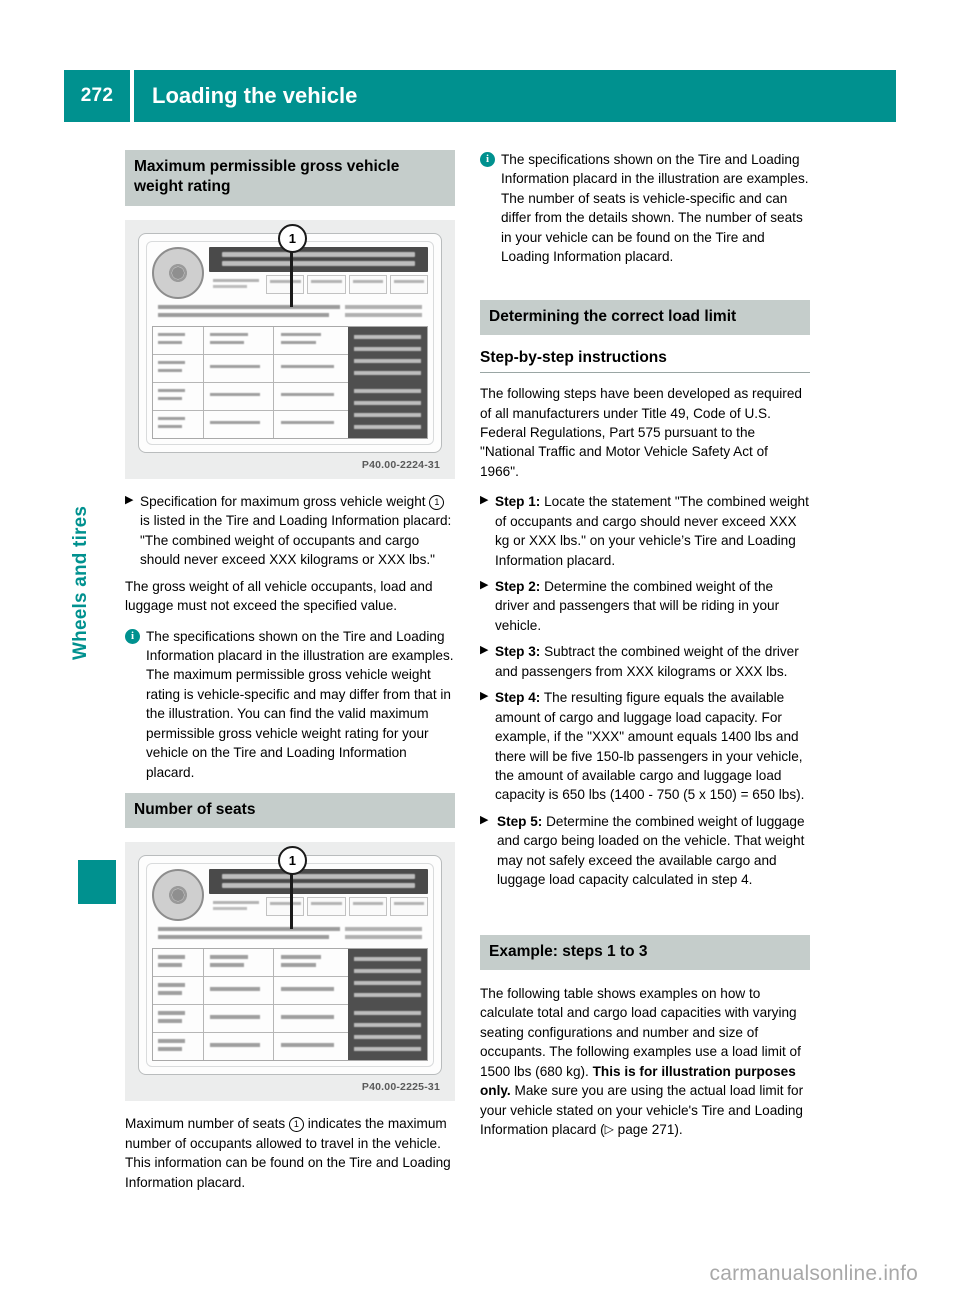 The height and width of the screenshot is (1302, 960). I want to click on step-label: Step 3:, so click(518, 652).